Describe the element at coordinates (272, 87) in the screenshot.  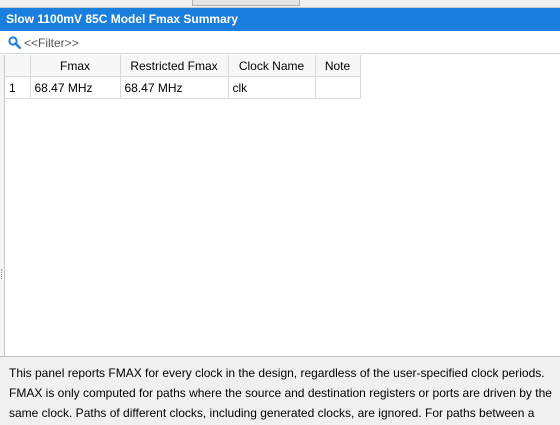
I see `clock-name-cell: clk` at that location.